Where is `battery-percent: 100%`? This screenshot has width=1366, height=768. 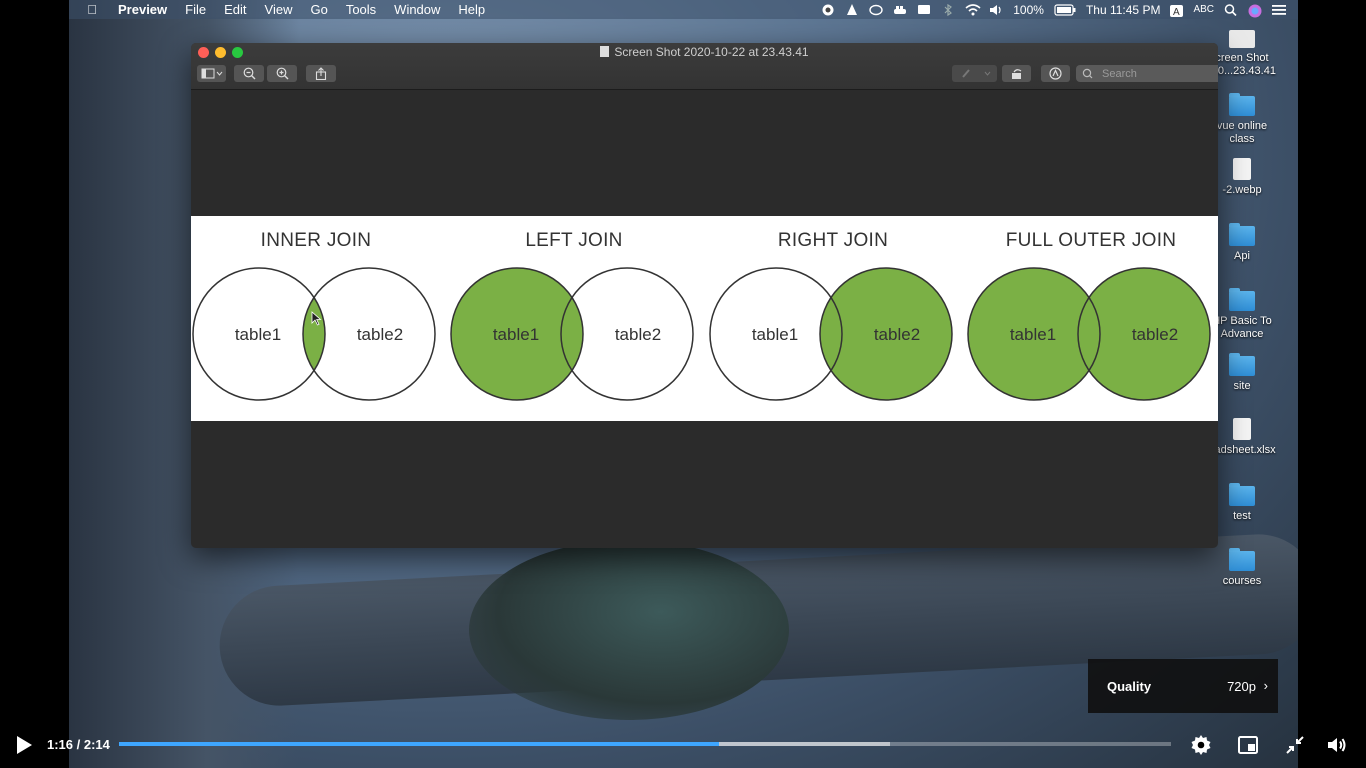 battery-percent: 100% is located at coordinates (1028, 9).